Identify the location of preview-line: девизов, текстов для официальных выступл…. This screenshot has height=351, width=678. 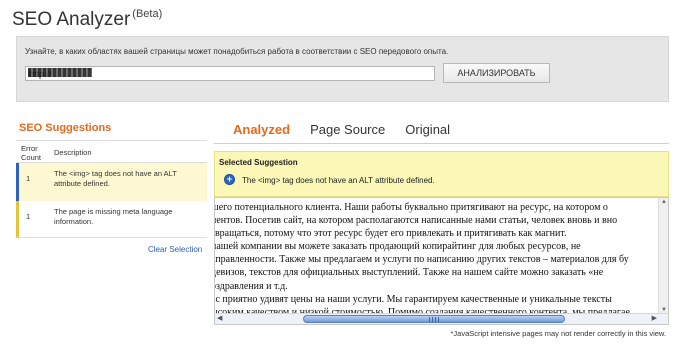
(409, 273).